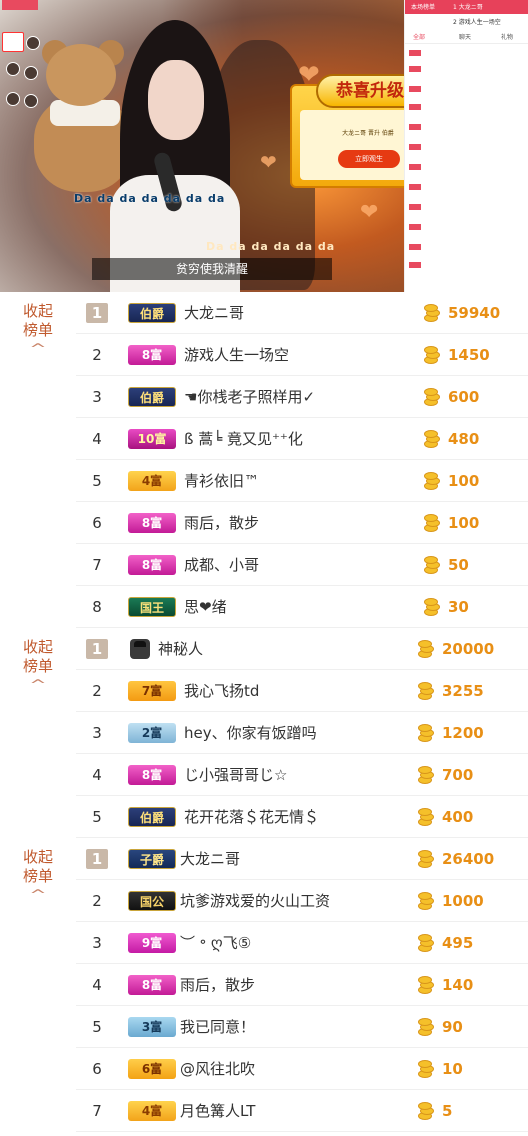  I want to click on rank-row: 6 8富 雨后，散步 100, so click(302, 523).